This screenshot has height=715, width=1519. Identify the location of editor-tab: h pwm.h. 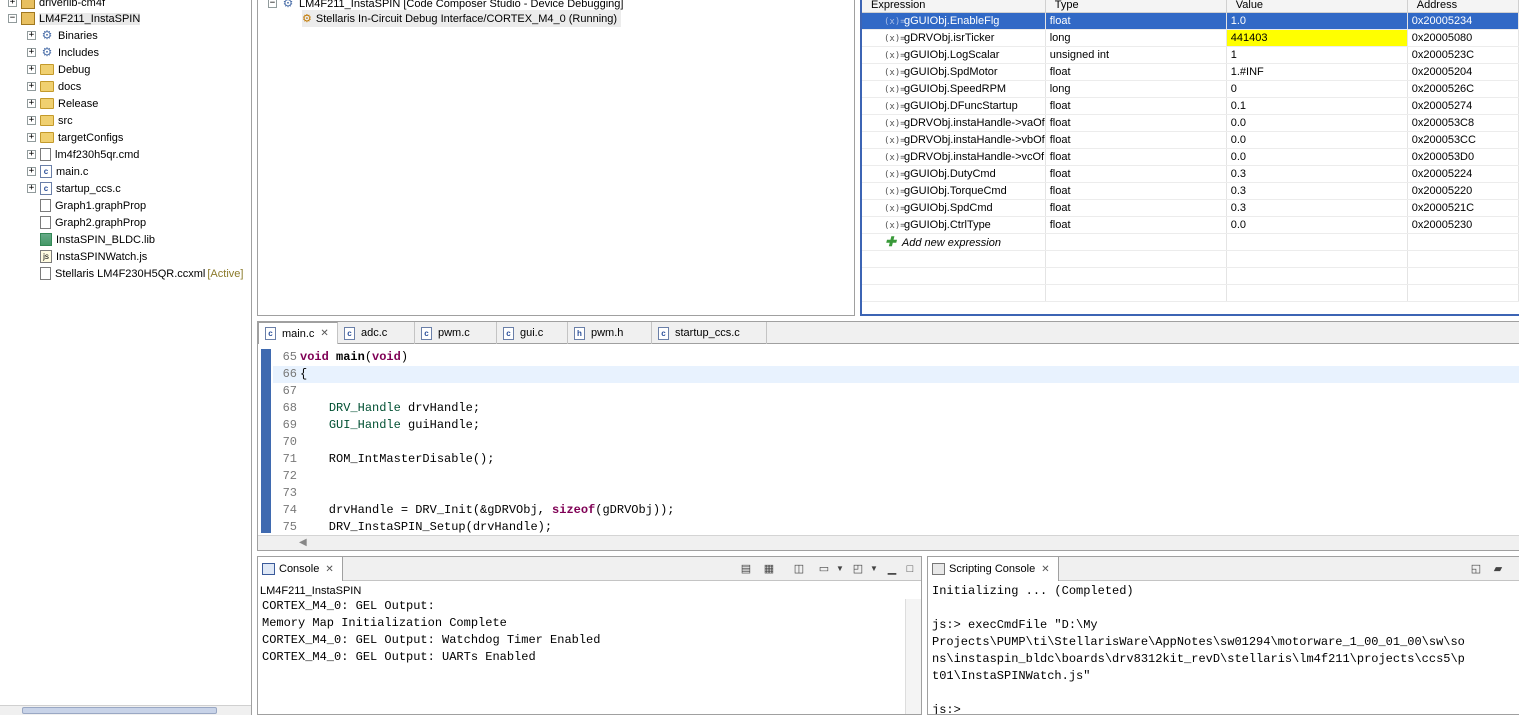
(610, 333).